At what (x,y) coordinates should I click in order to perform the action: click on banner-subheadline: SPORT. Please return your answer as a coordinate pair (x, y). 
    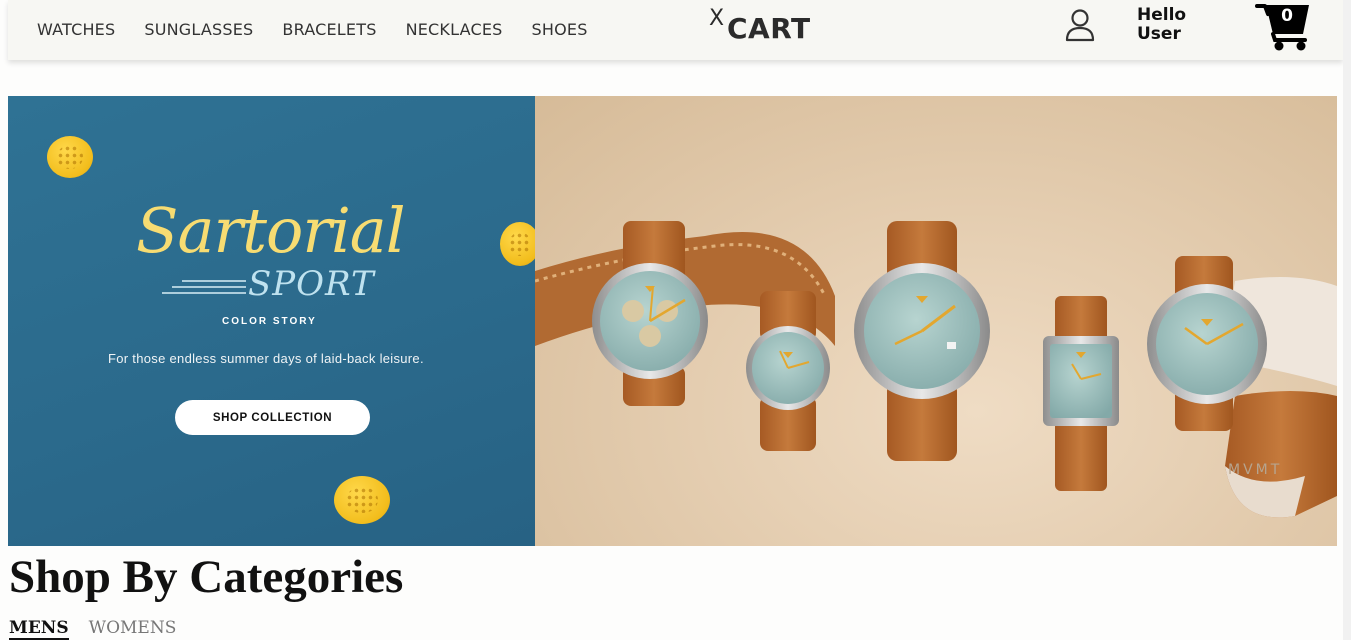
    Looking at the image, I should click on (311, 284).